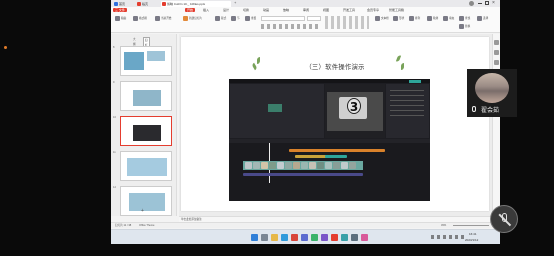 The image size is (554, 256). Describe the element at coordinates (275, 108) in the screenshot. I see `media-thumb` at that location.